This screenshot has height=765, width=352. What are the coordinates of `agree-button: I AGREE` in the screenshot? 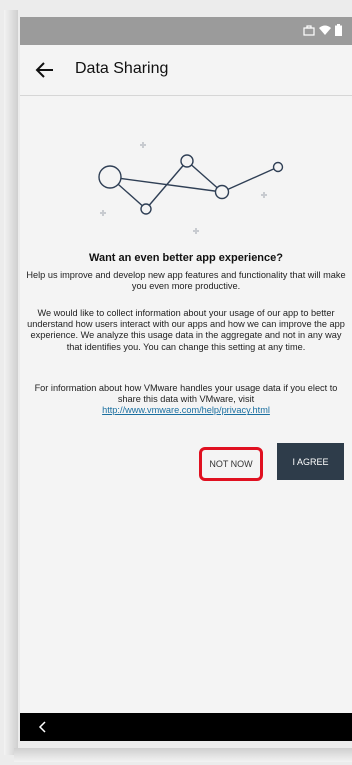 It's located at (310, 461).